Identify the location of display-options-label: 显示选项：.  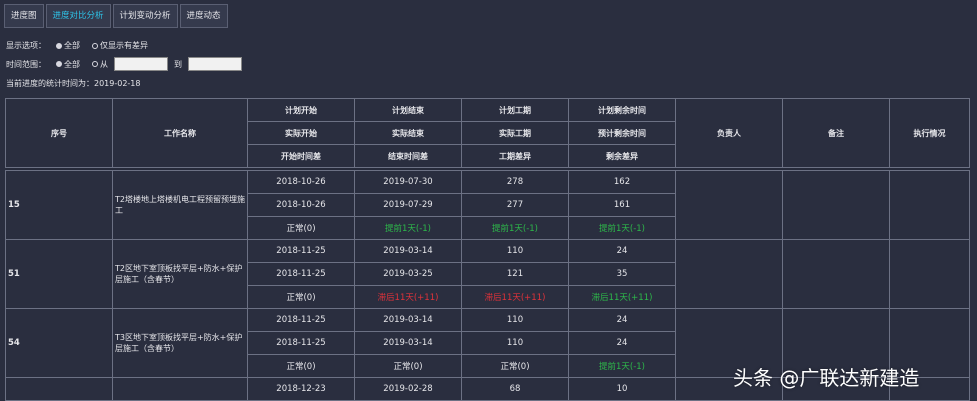
(26, 45).